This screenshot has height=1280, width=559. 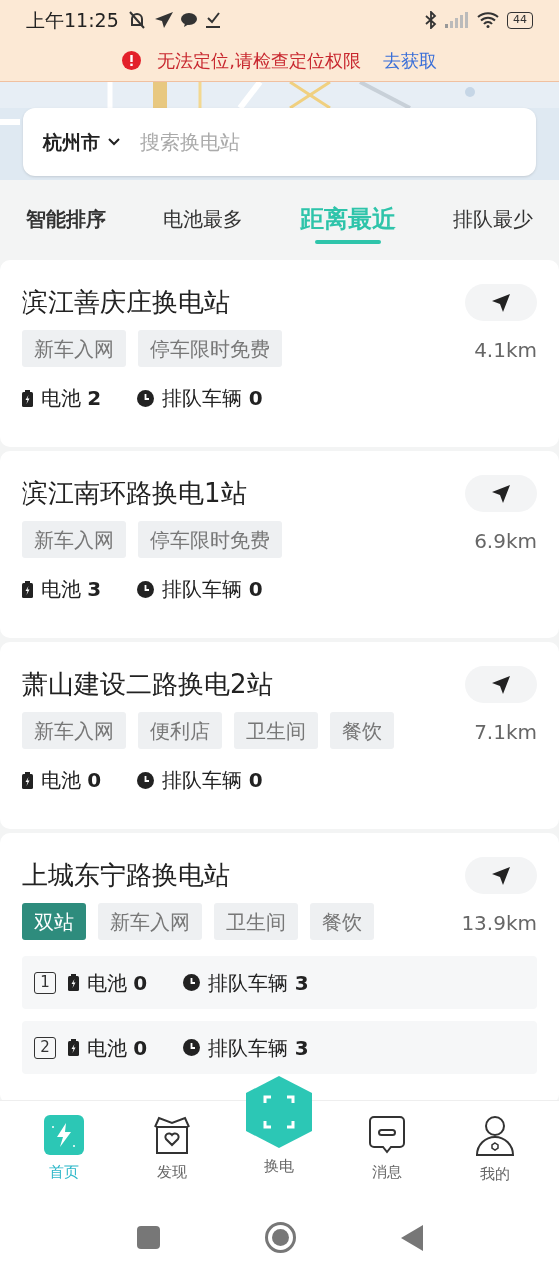 I want to click on nav-tab: 发现, so click(x=171, y=1149).